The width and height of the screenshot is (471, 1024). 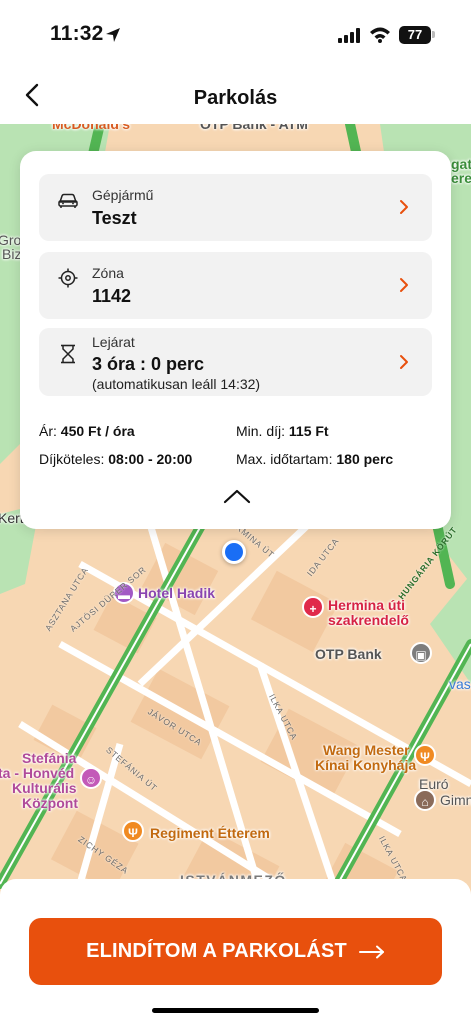 What do you see at coordinates (349, 35) in the screenshot?
I see `cellular-signal-icon` at bounding box center [349, 35].